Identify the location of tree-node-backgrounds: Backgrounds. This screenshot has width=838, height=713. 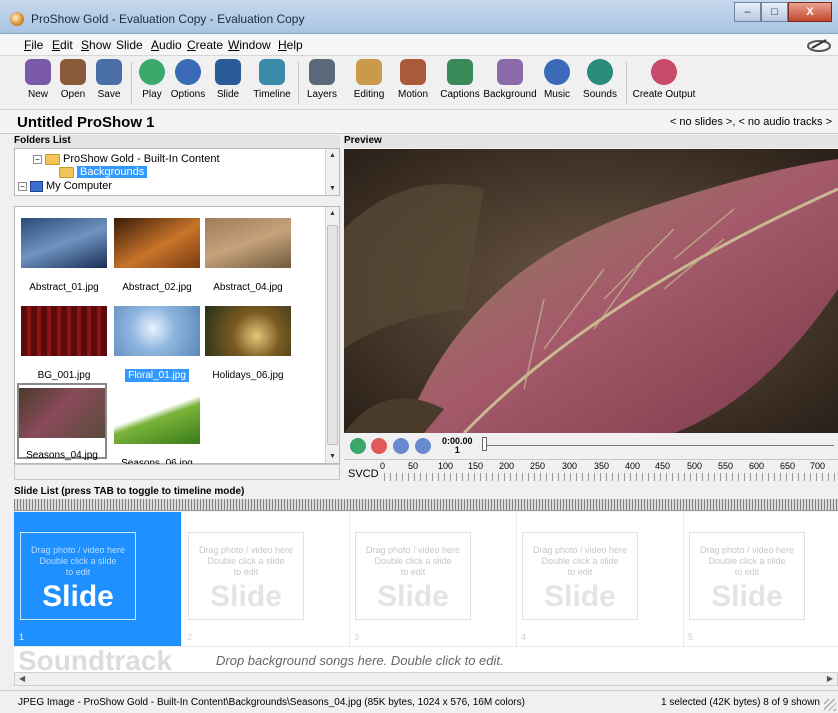
(103, 172).